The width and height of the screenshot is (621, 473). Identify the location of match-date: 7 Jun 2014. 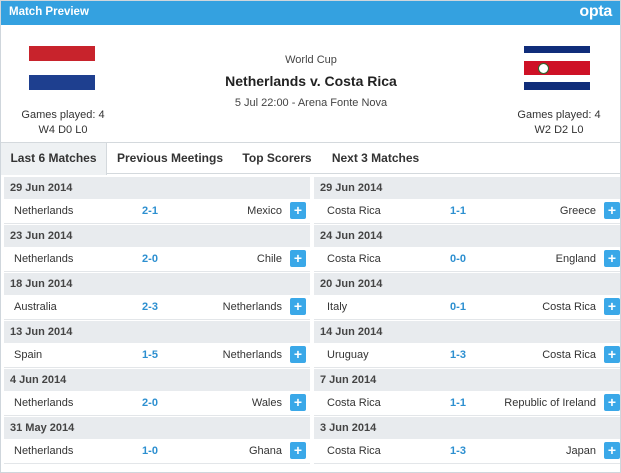
(467, 379).